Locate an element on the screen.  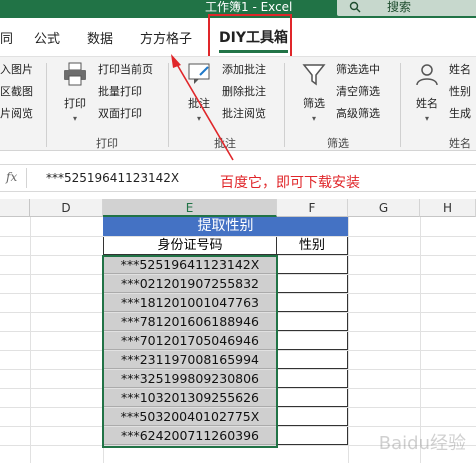
column-header-d: D is located at coordinates (66, 208).